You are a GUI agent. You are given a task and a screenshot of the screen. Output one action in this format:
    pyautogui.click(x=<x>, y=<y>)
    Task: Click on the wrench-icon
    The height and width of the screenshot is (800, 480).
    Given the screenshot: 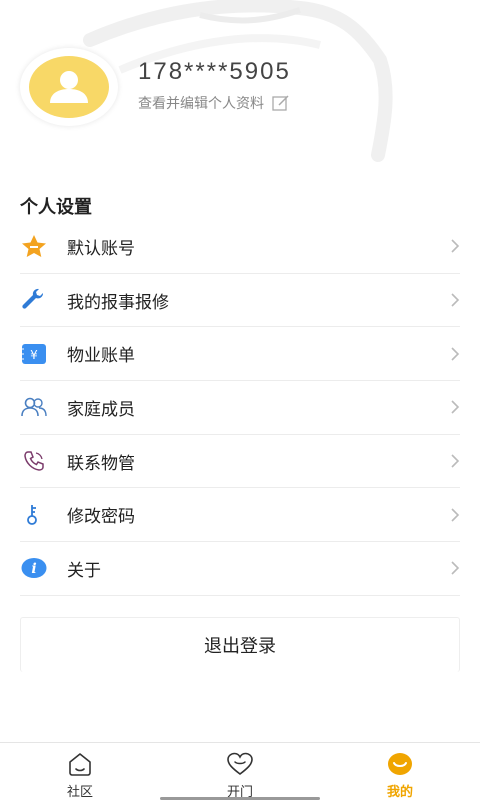 What is the action you would take?
    pyautogui.click(x=34, y=300)
    